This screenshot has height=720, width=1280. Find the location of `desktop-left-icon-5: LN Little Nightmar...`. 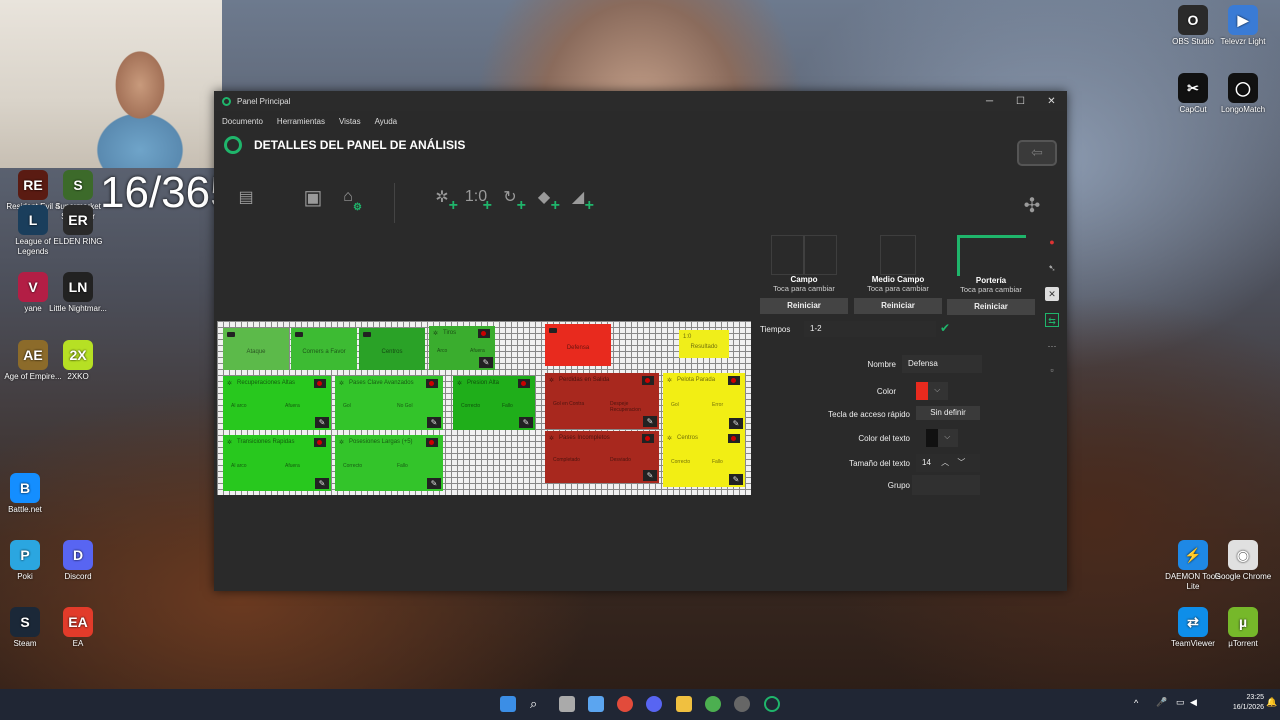

desktop-left-icon-5: LN Little Nightmar... is located at coordinates (78, 293).